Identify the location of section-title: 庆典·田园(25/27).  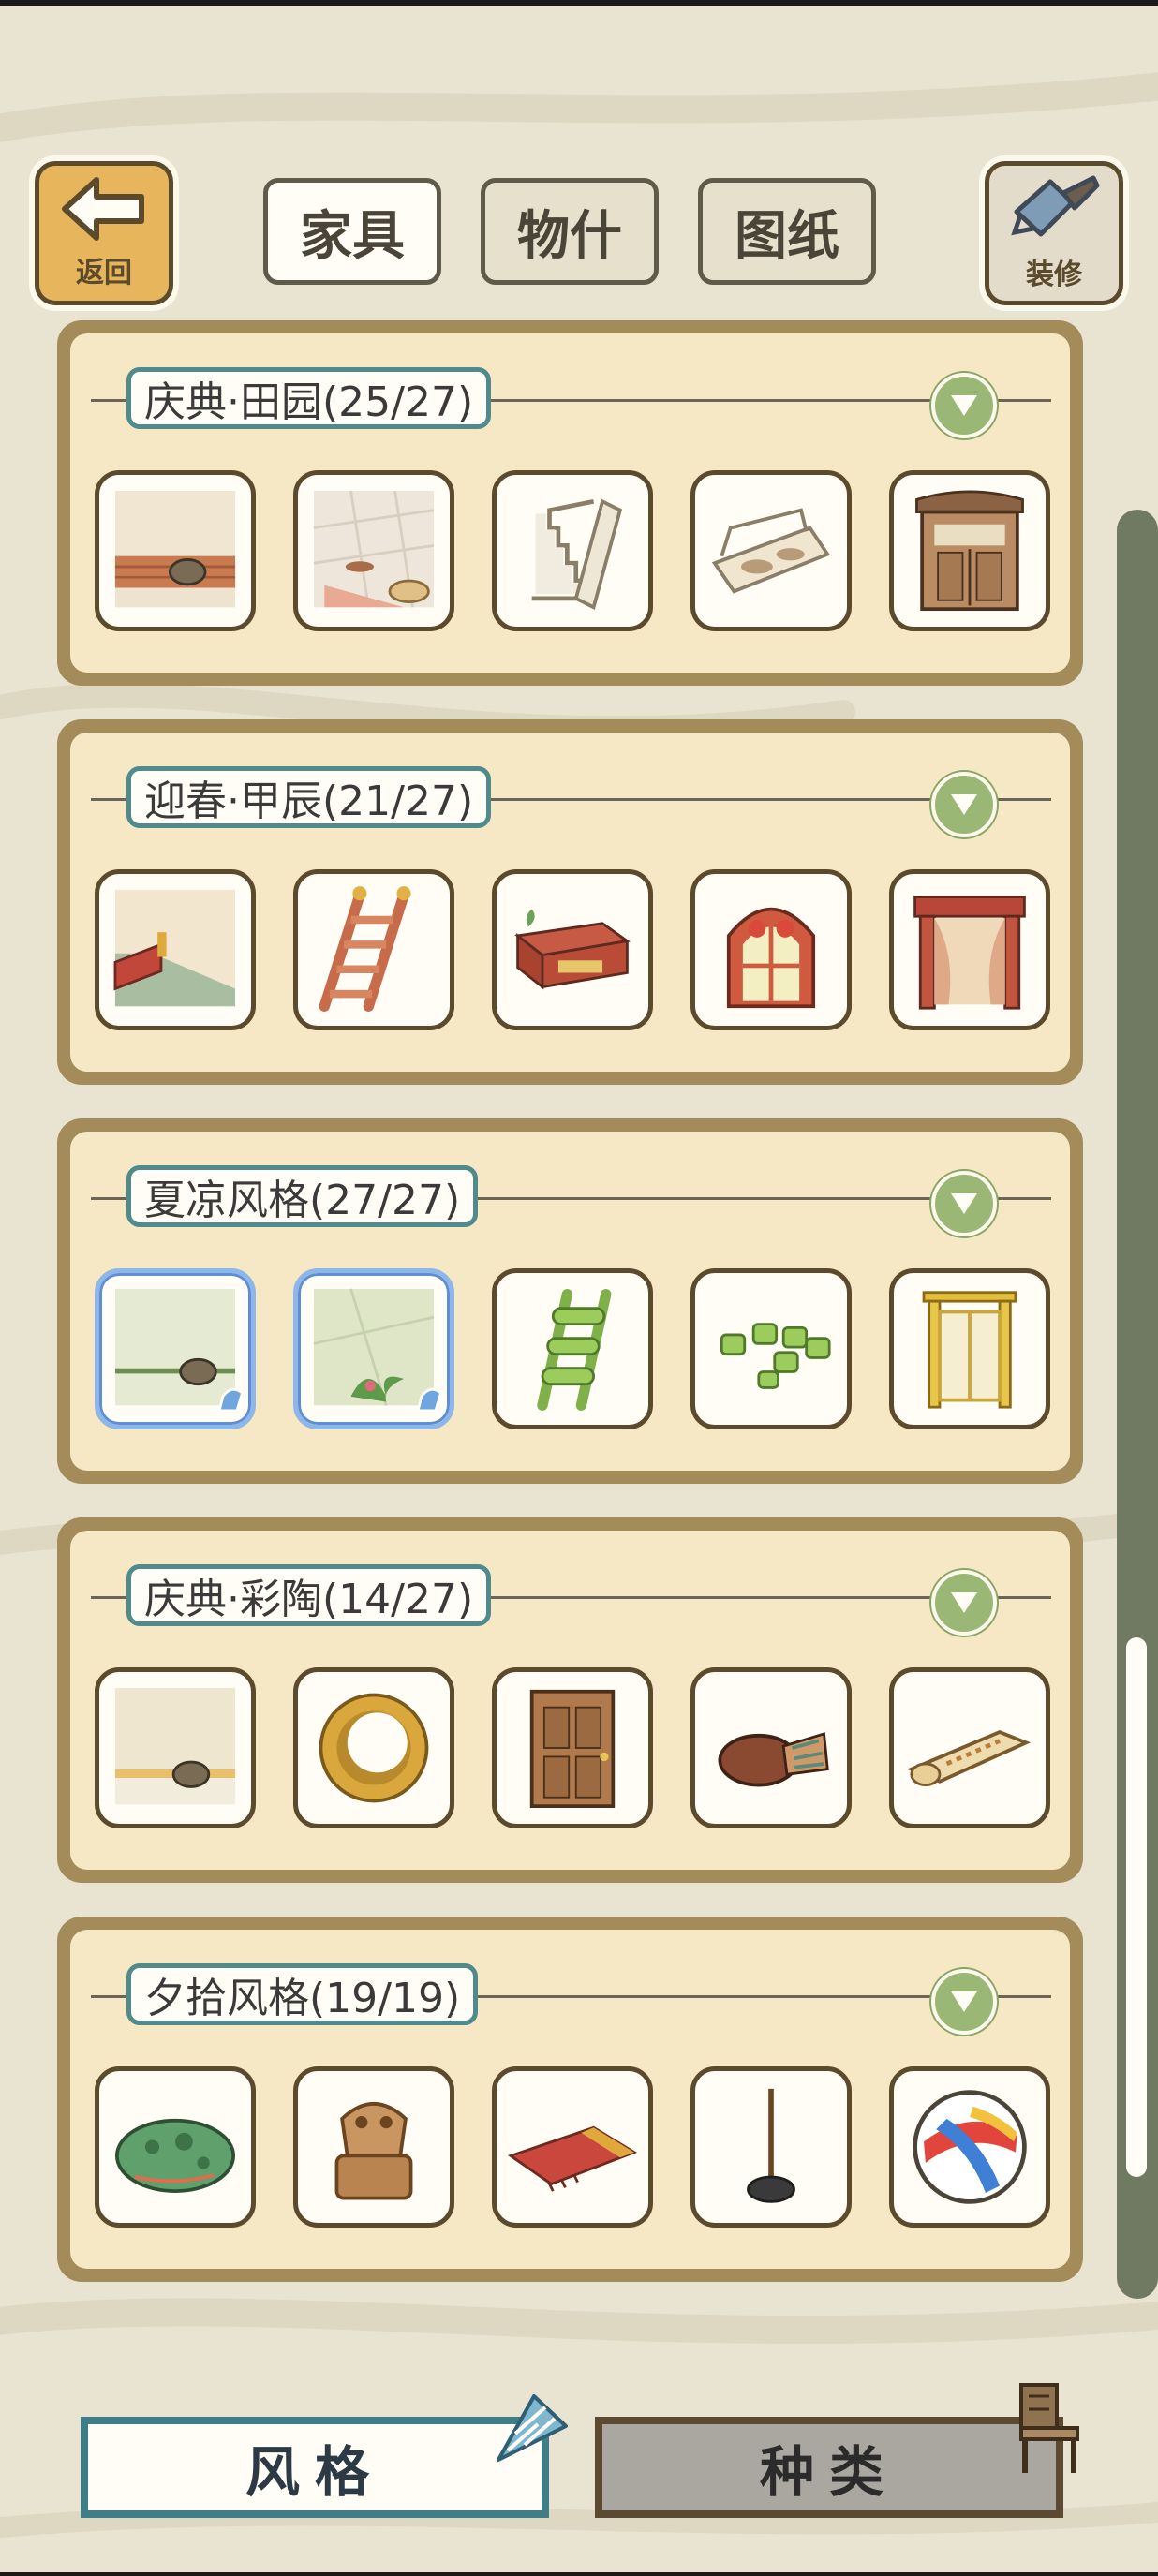
(309, 398).